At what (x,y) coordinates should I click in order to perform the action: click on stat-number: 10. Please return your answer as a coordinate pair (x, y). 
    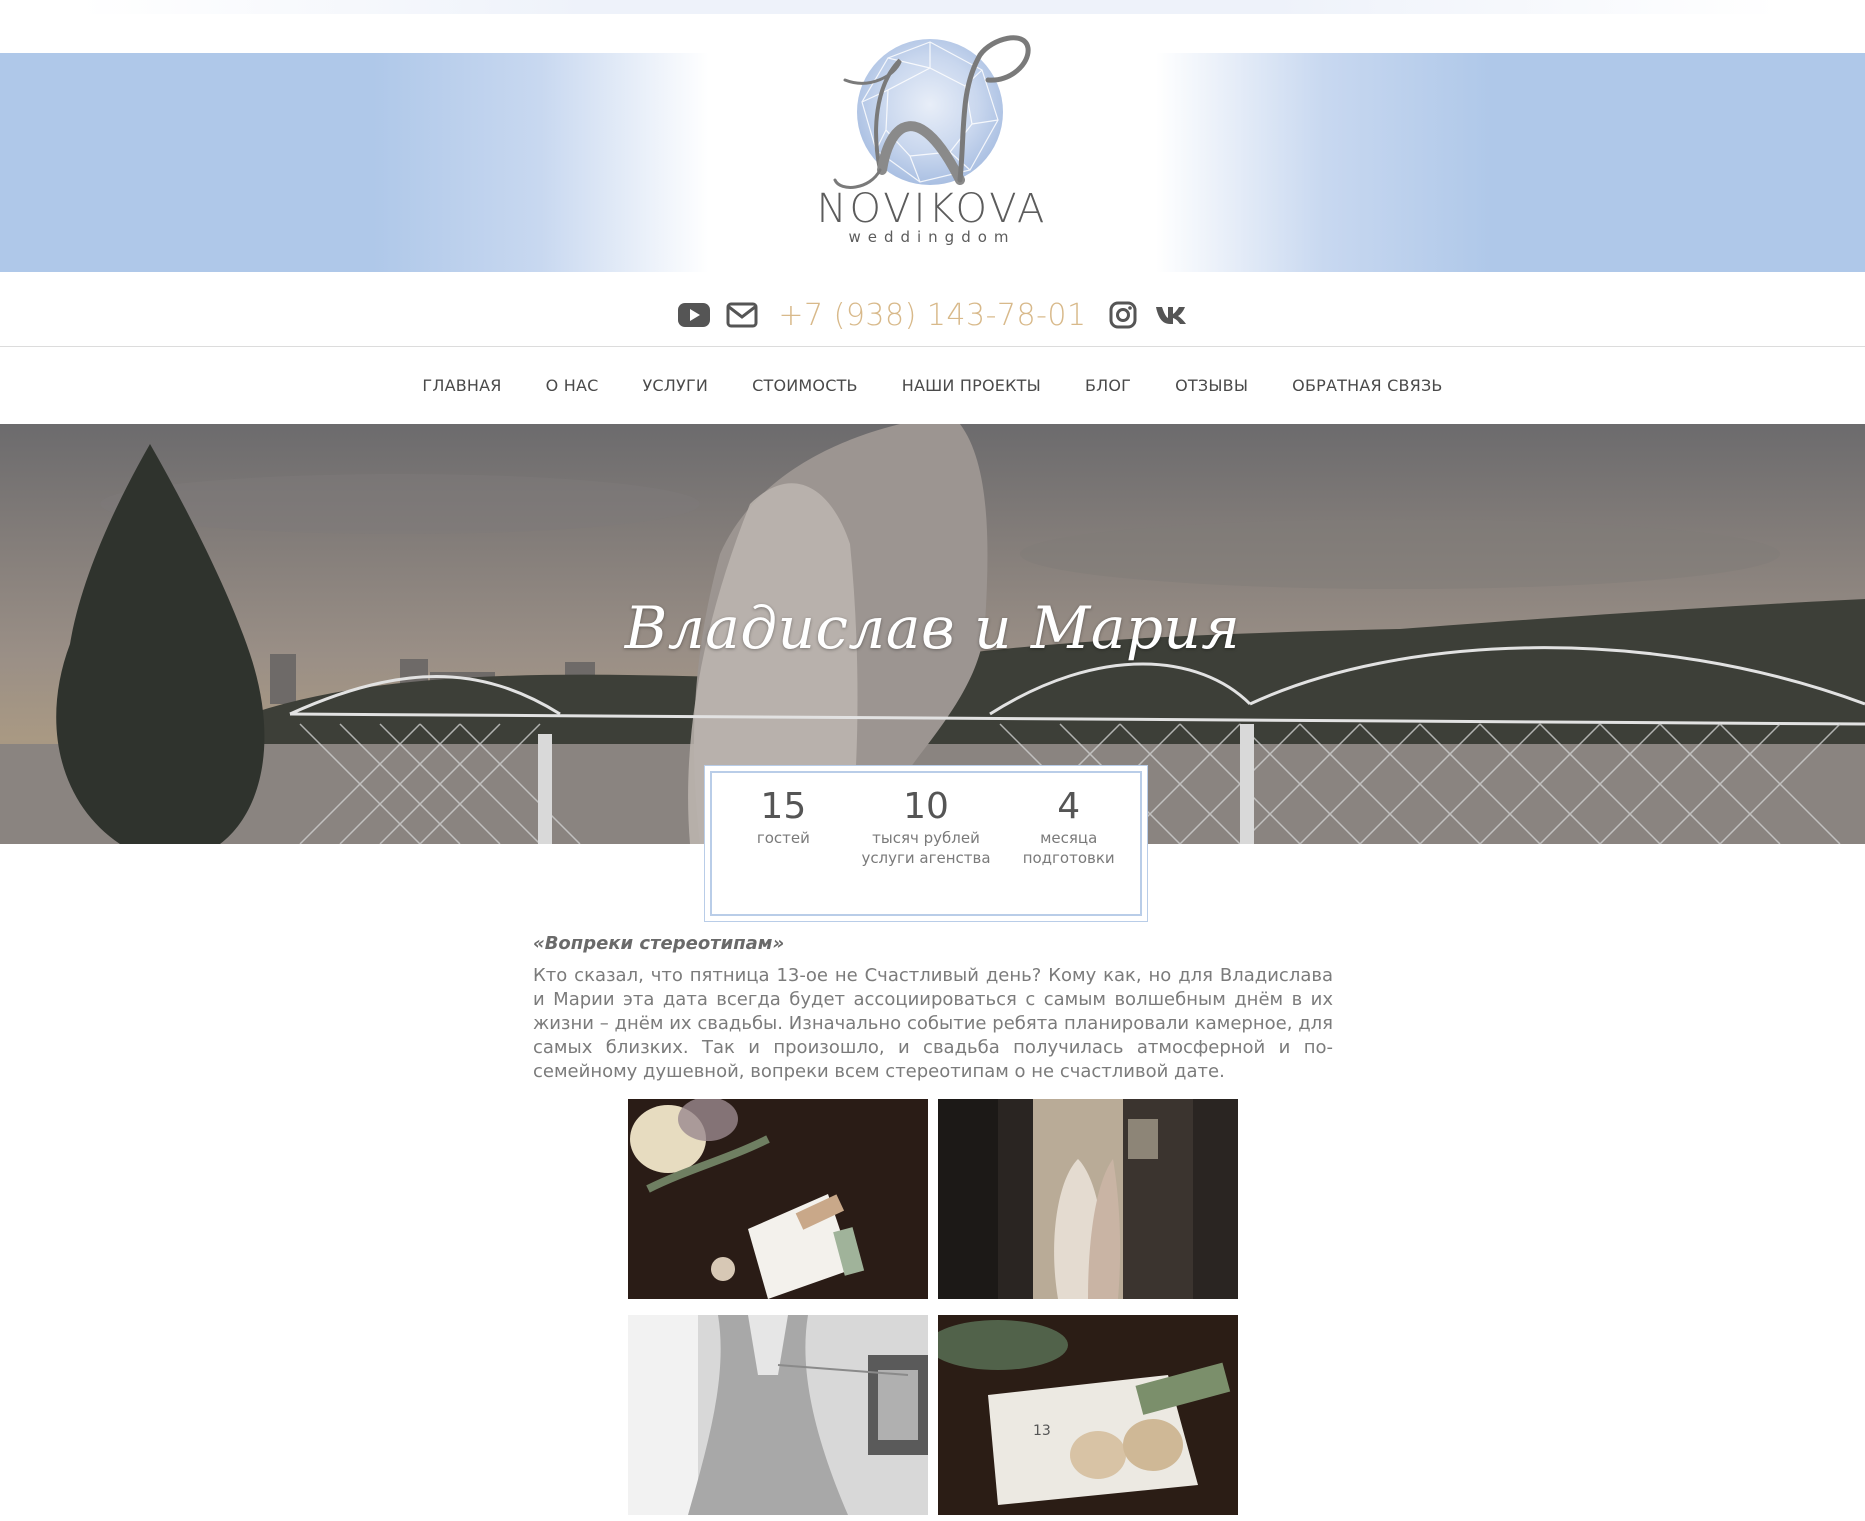
    Looking at the image, I should click on (926, 806).